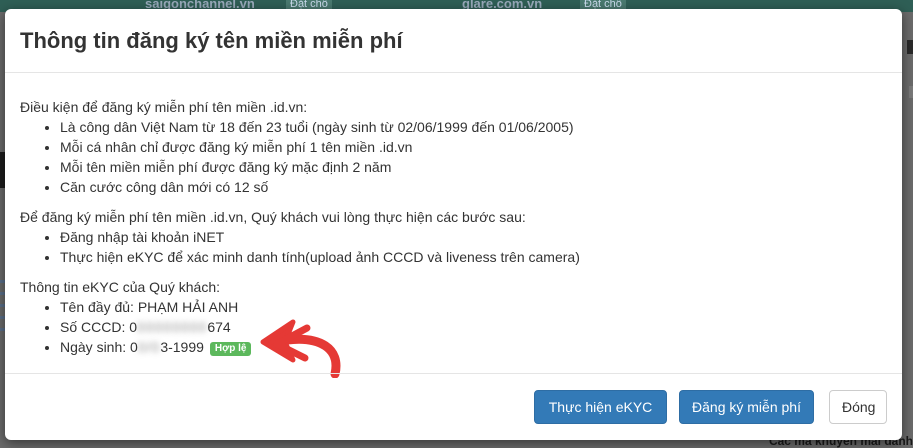  What do you see at coordinates (317, 187) in the screenshot?
I see `condition-item: Căn cước công dân mới có 12 số` at bounding box center [317, 187].